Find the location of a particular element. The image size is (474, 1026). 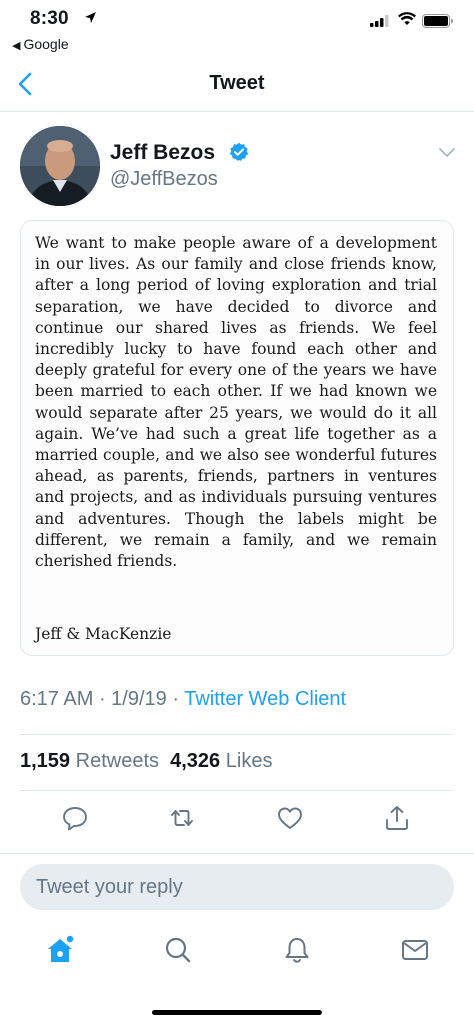

retweets-count: 1,159 is located at coordinates (45, 761).